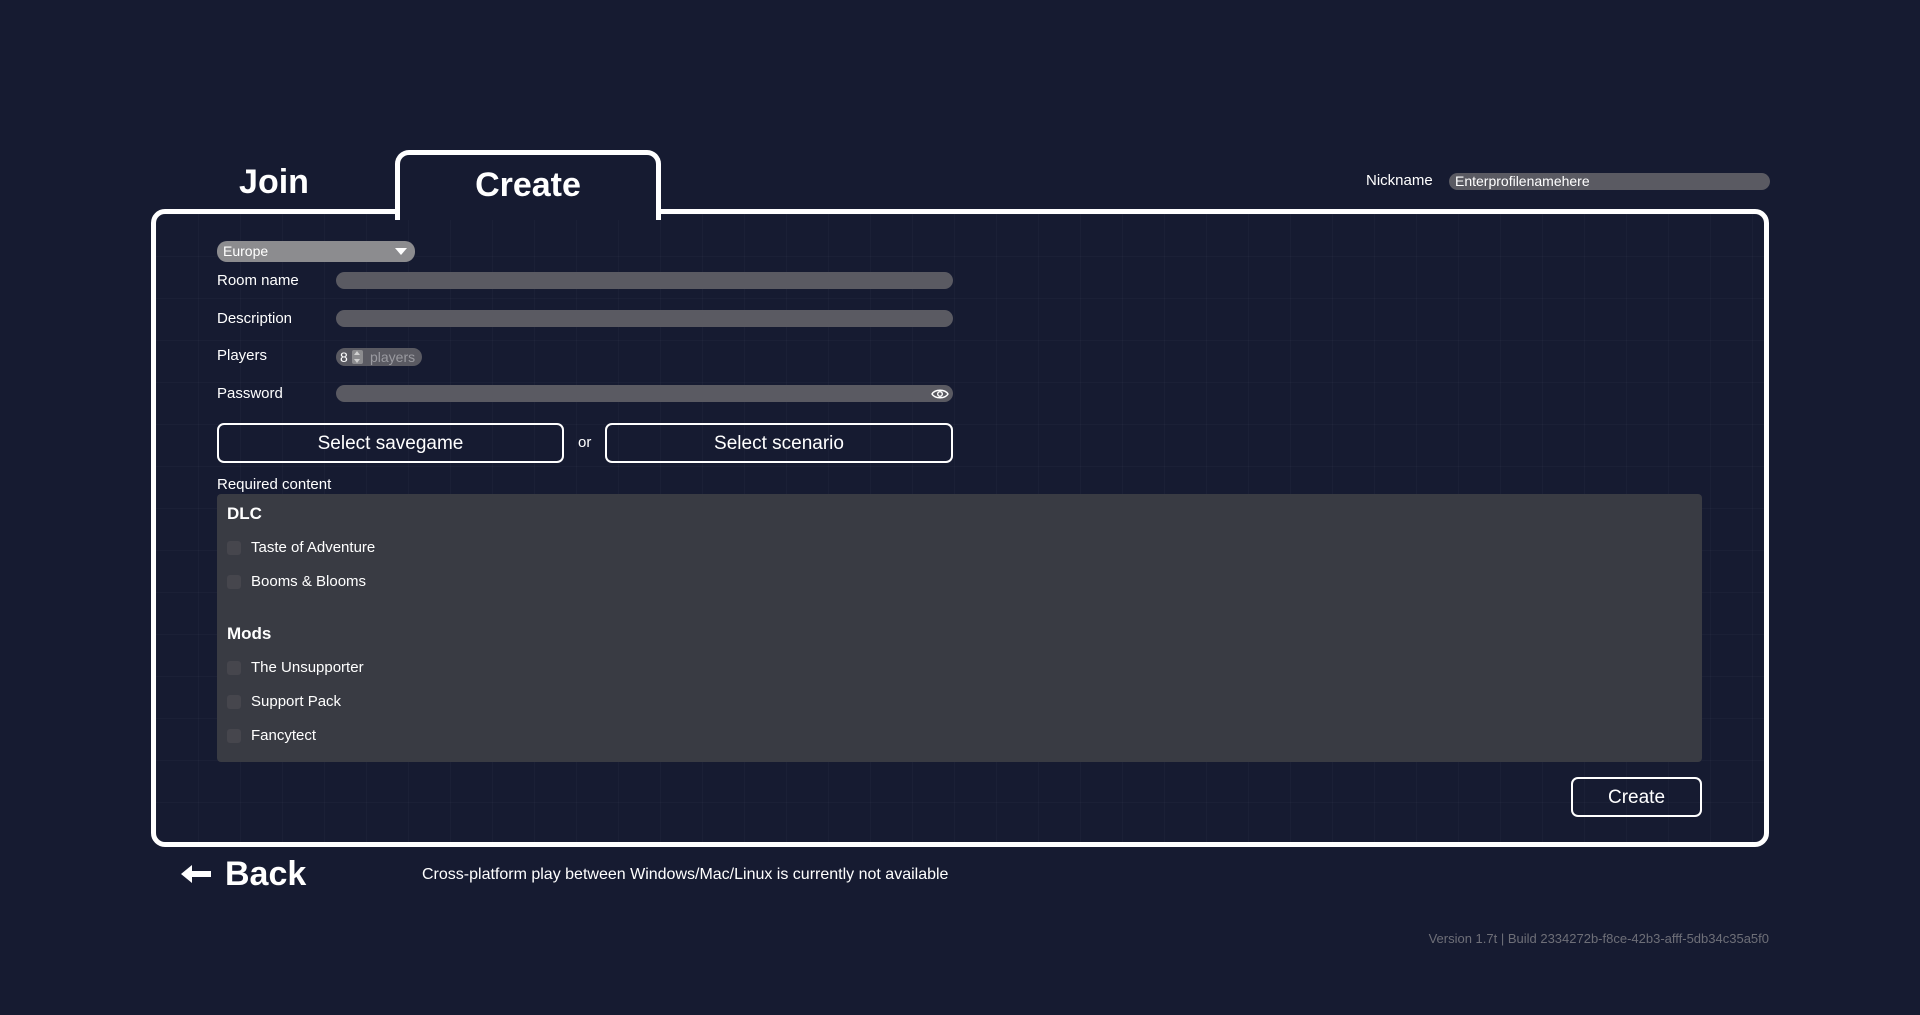 This screenshot has width=1920, height=1015. Describe the element at coordinates (1636, 797) in the screenshot. I see `create-button: Create` at that location.